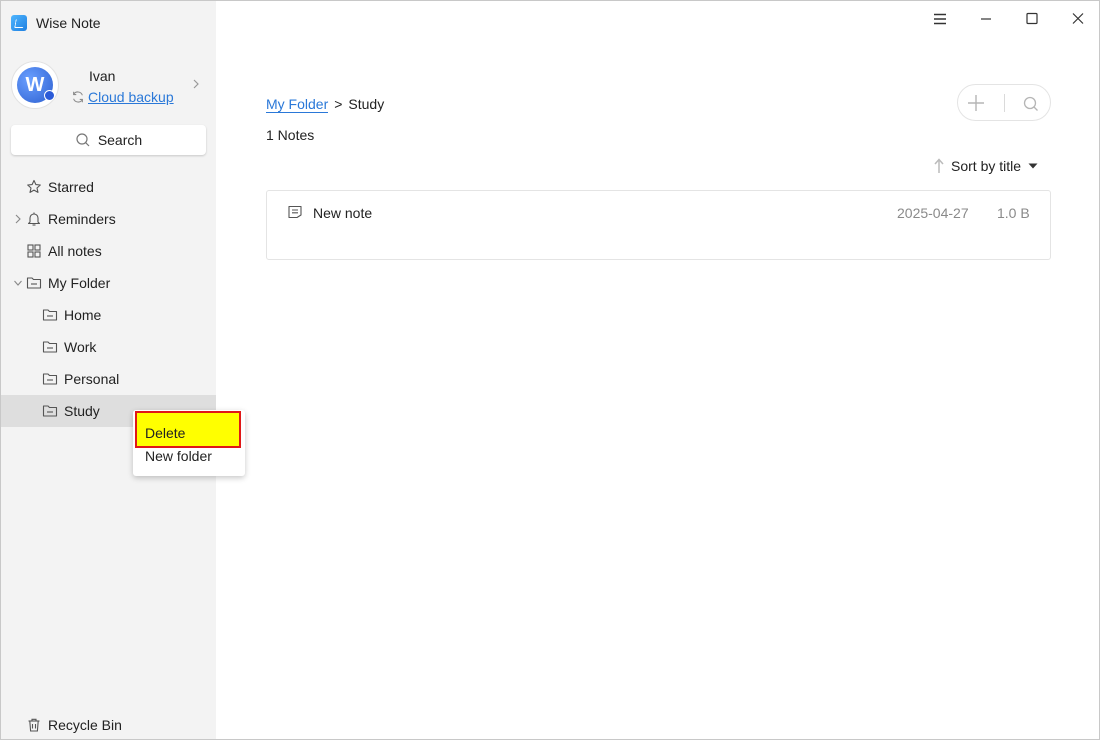  What do you see at coordinates (1078, 19) in the screenshot?
I see `close-icon` at bounding box center [1078, 19].